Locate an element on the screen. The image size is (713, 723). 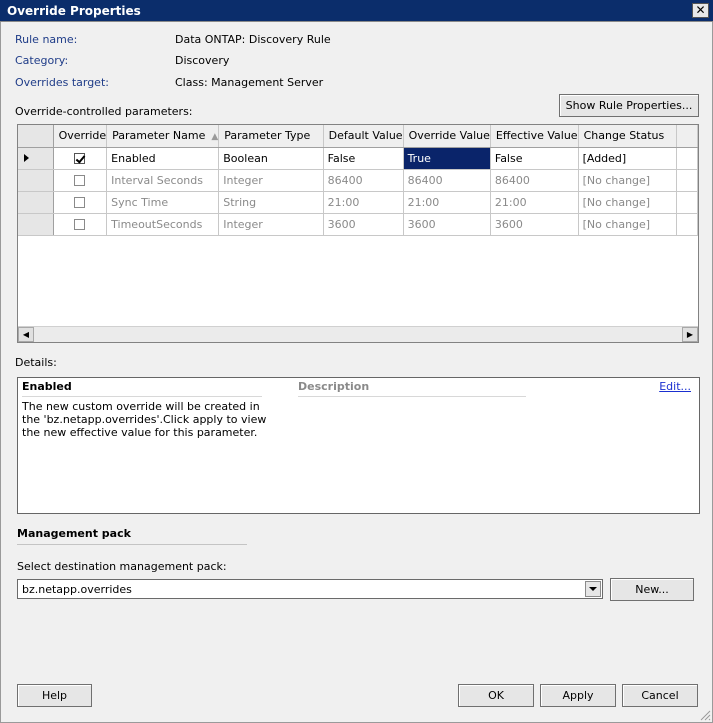
current-row-icon is located at coordinates (26, 158).